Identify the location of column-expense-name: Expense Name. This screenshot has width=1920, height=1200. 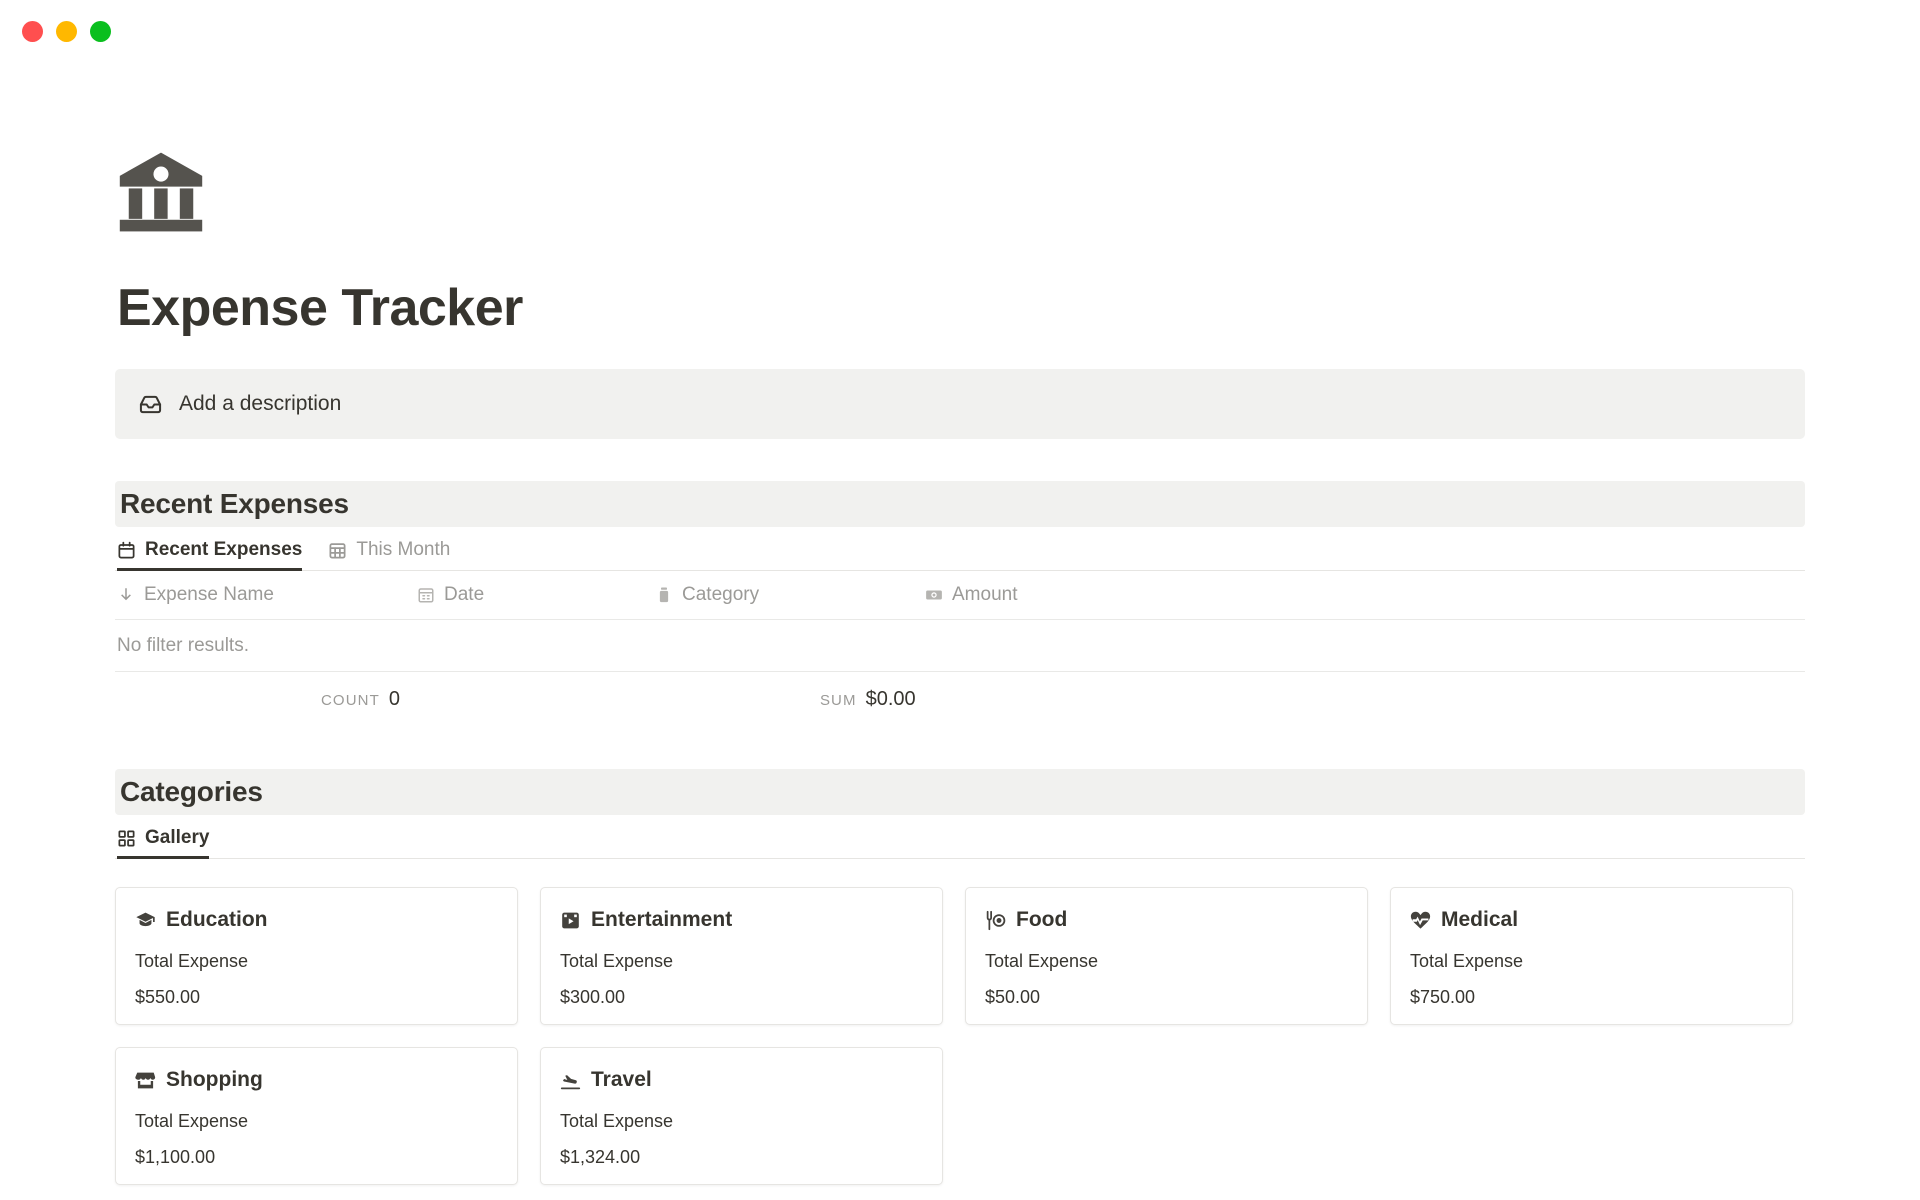
(267, 595).